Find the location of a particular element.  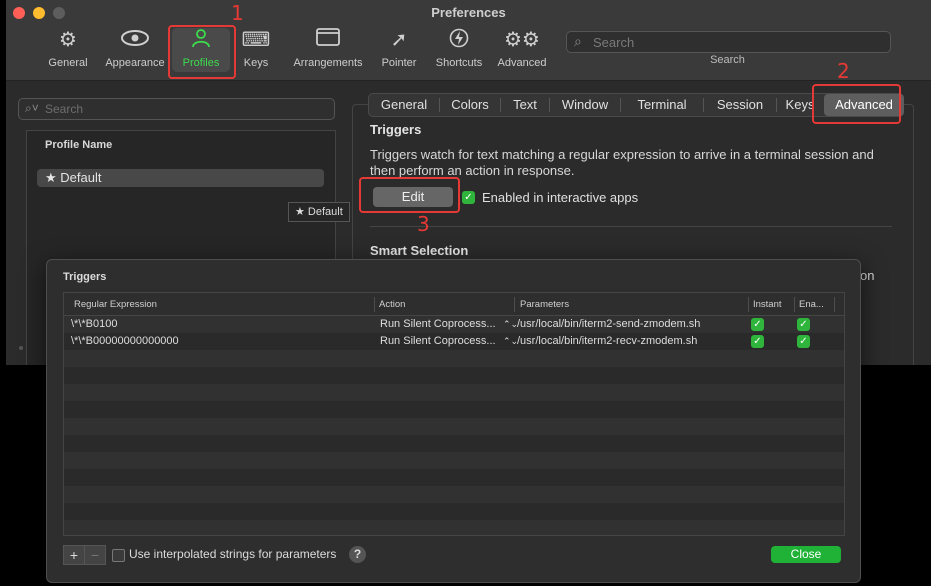

toolbar-appearance-label: Appearance is located at coordinates (135, 63).